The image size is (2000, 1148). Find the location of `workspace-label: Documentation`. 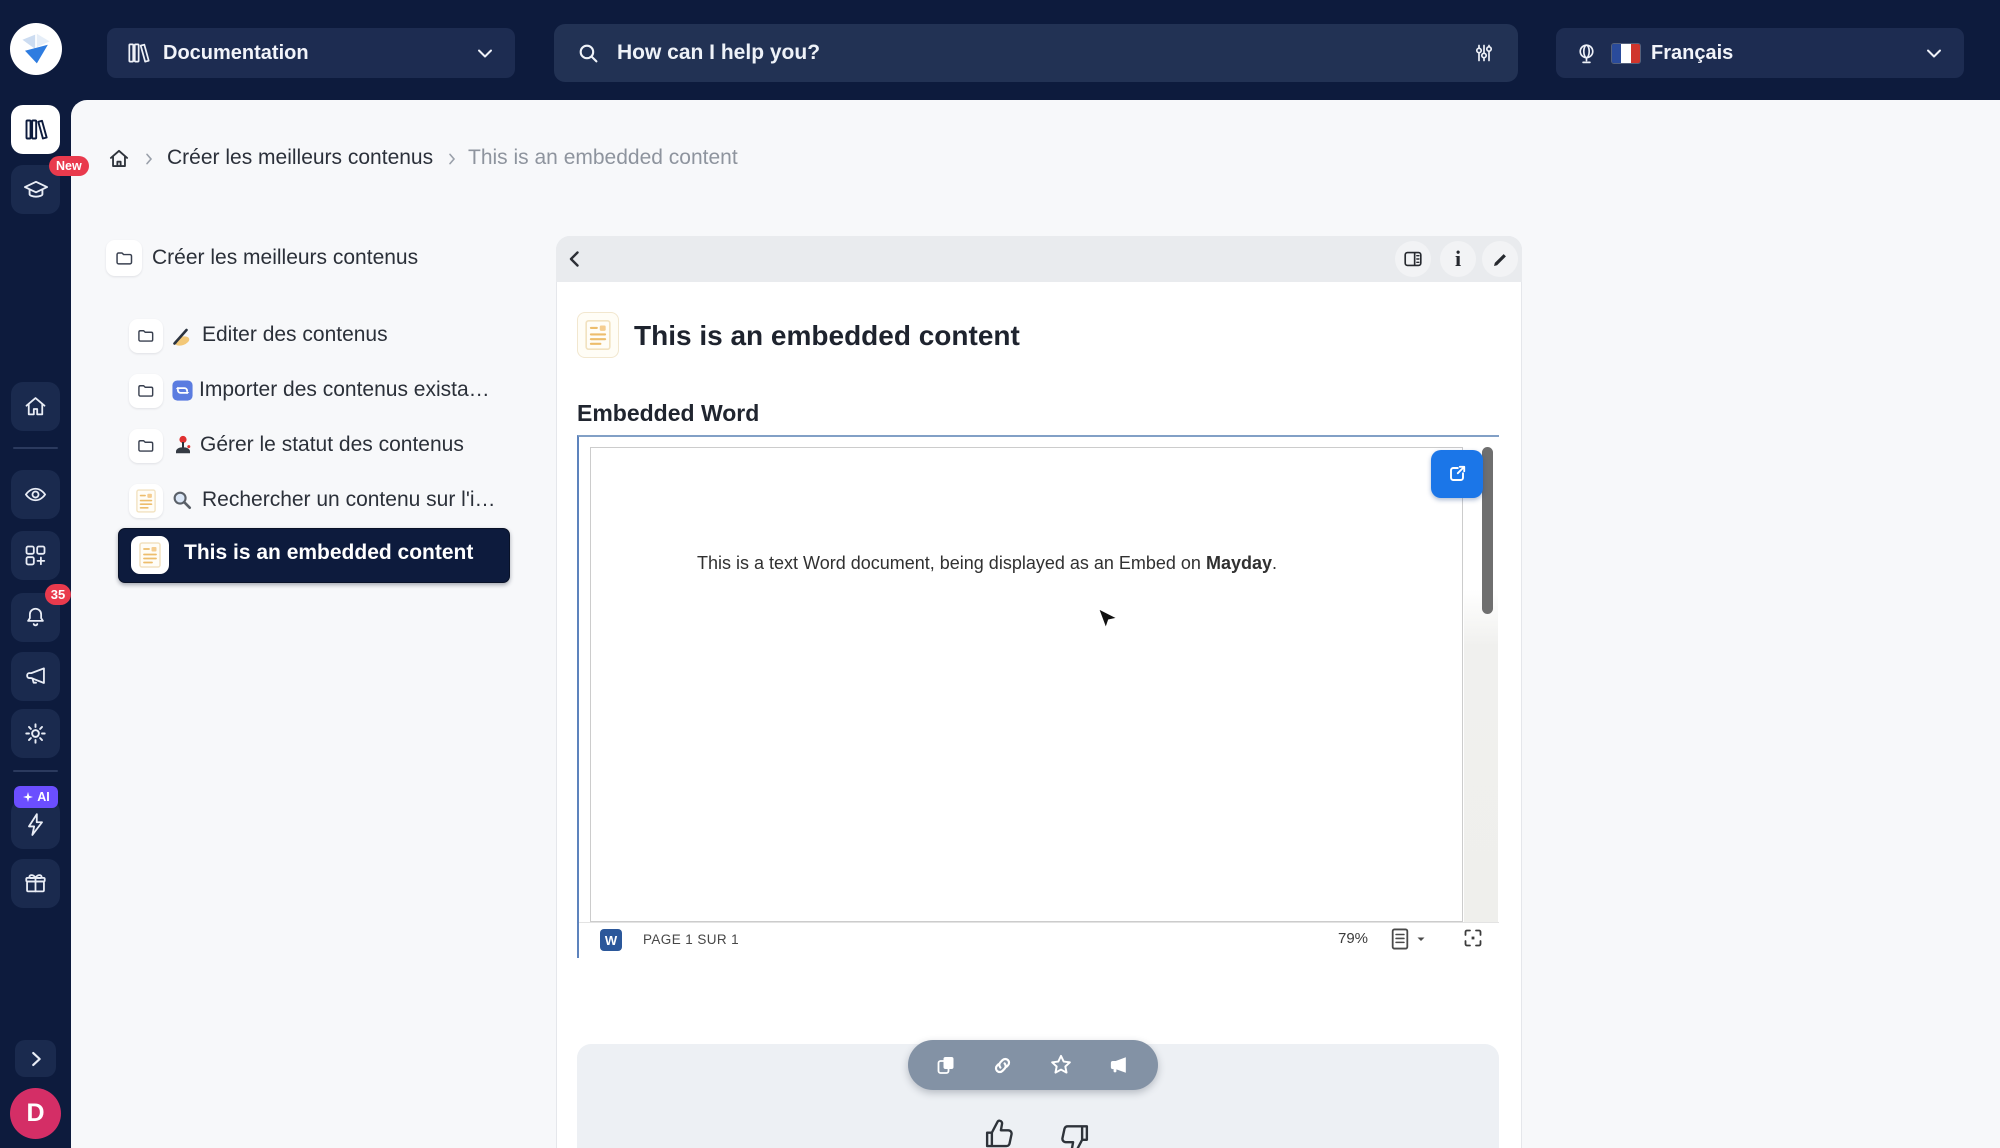

workspace-label: Documentation is located at coordinates (236, 52).